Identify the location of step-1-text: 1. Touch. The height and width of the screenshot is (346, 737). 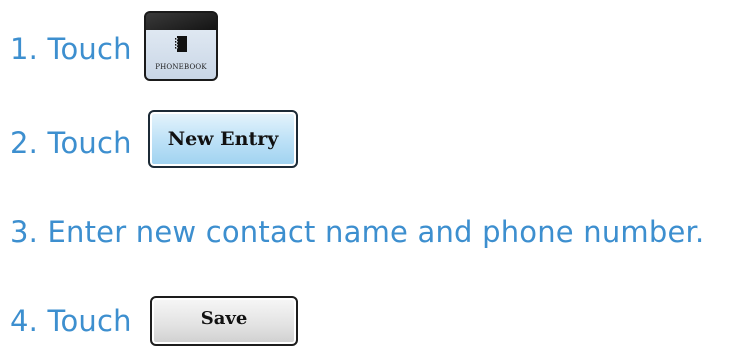
(71, 49).